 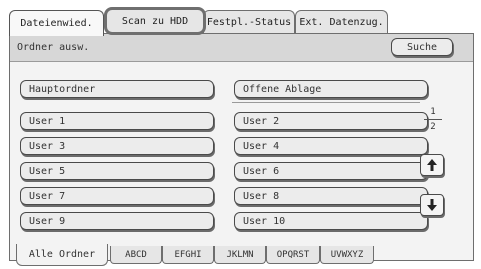 I want to click on user-9-button: User 9, so click(x=117, y=221).